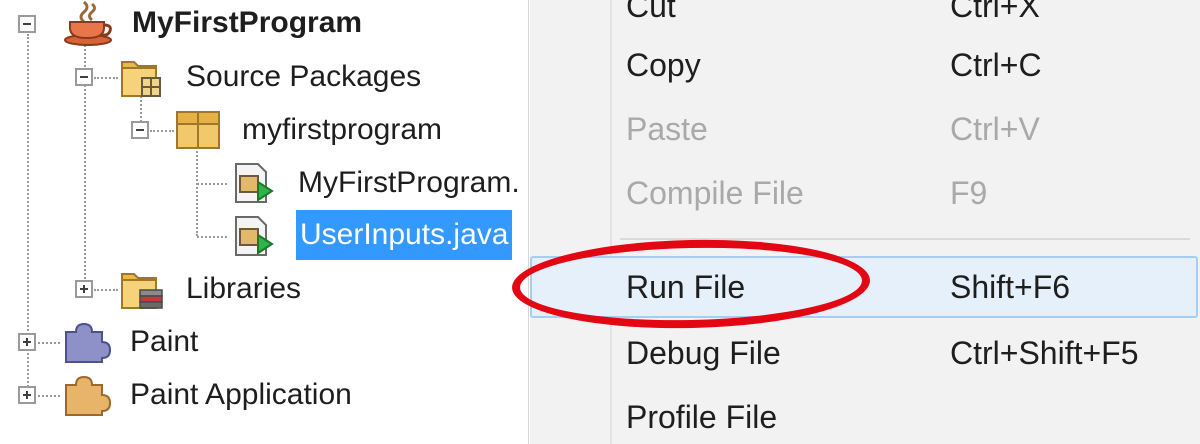  I want to click on menu-item-shortcut: F9, so click(969, 193).